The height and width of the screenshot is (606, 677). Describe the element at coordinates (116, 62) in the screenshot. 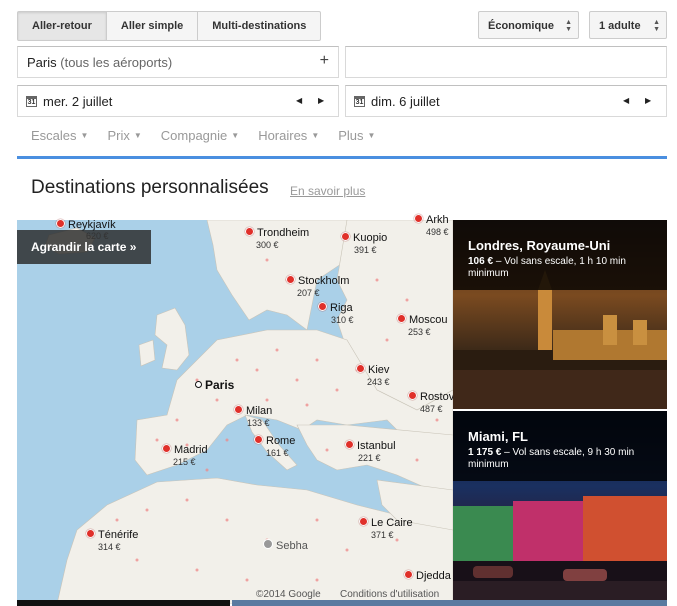

I see `origin-detail: (tous les aéroports)` at that location.